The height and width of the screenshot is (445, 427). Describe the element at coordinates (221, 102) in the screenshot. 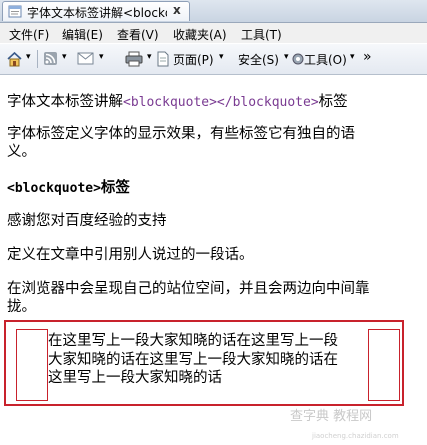

I see `heading-code: <blockquote></blockquote>` at that location.